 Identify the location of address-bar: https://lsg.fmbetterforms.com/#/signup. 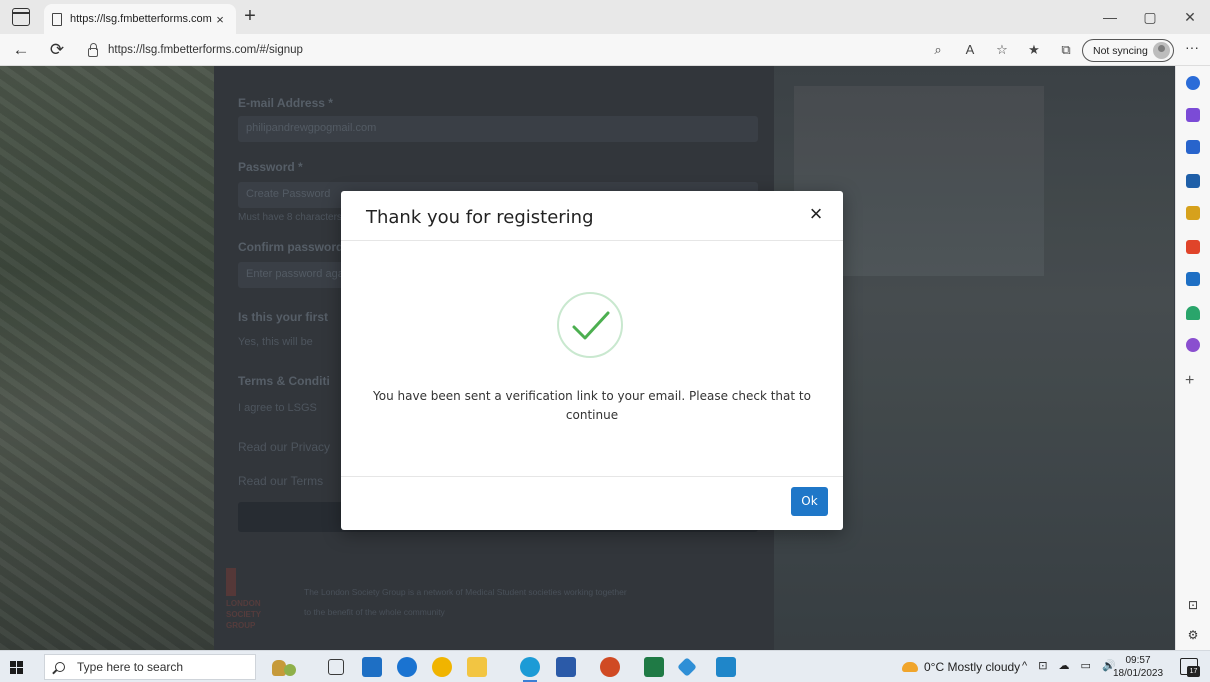
(198, 50).